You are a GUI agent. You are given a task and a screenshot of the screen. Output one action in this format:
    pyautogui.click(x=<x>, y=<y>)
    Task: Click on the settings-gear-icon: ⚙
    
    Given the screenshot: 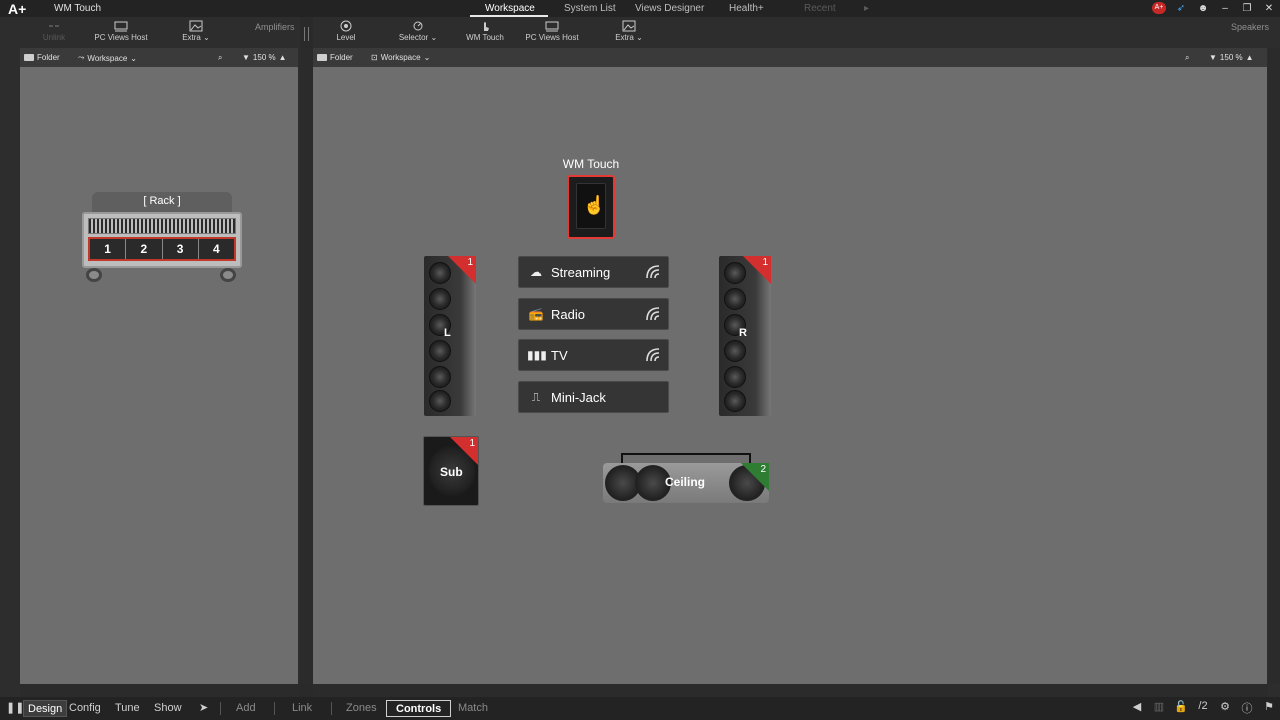 What is the action you would take?
    pyautogui.click(x=1225, y=708)
    